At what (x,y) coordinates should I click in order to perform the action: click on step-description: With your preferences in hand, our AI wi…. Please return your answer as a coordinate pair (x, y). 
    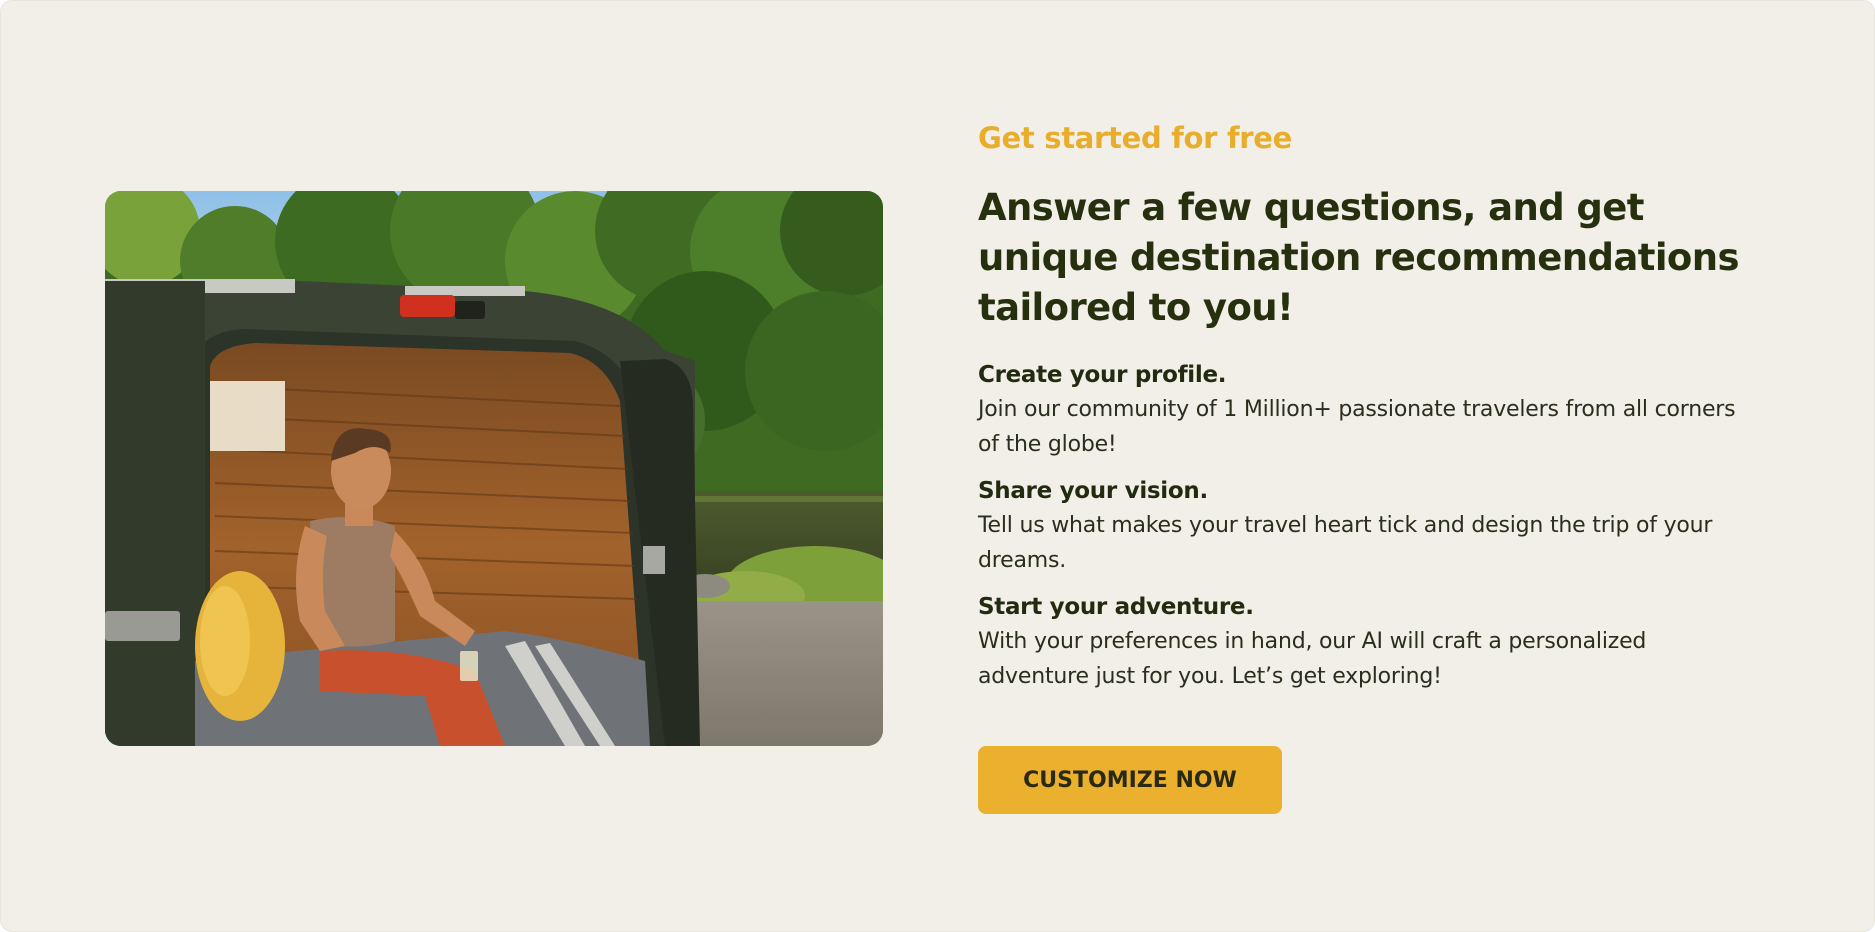
    Looking at the image, I should click on (1312, 659).